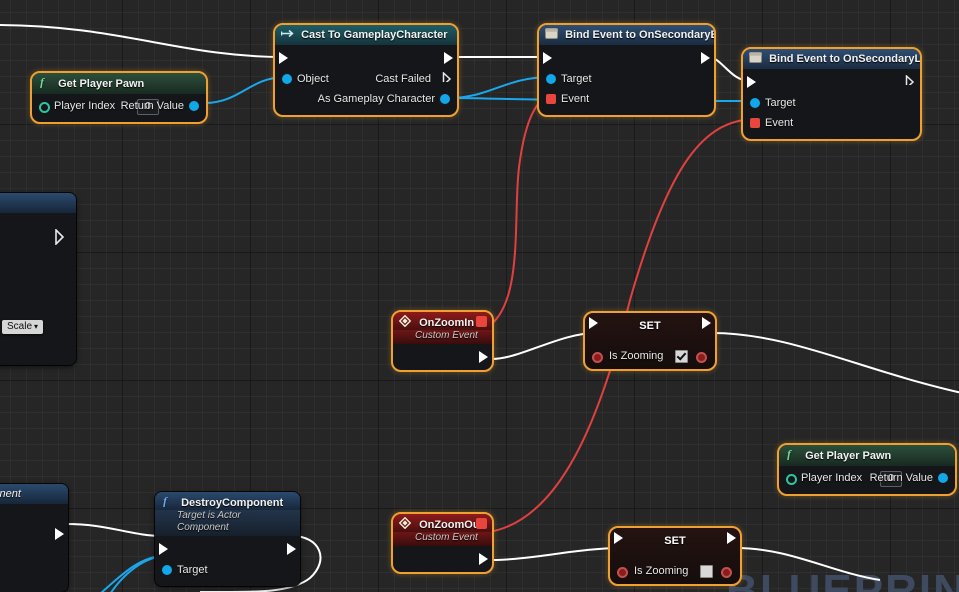 The width and height of the screenshot is (959, 592). I want to click on node-set-is-zooming-true: SET Is Zooming, so click(650, 341).